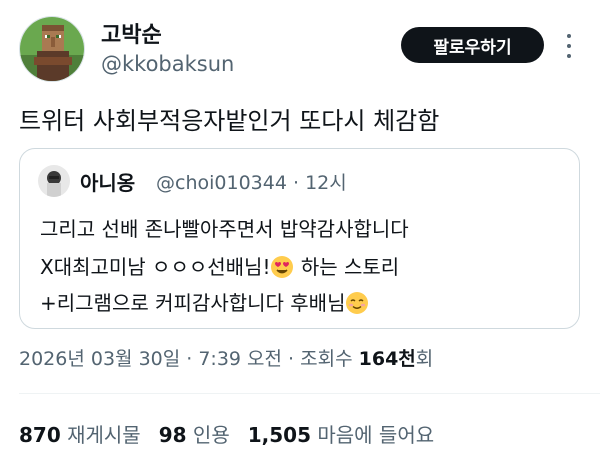  What do you see at coordinates (229, 121) in the screenshot?
I see `tweet-text: 트위터 사회부적응자밭인거 또다시 체감함` at bounding box center [229, 121].